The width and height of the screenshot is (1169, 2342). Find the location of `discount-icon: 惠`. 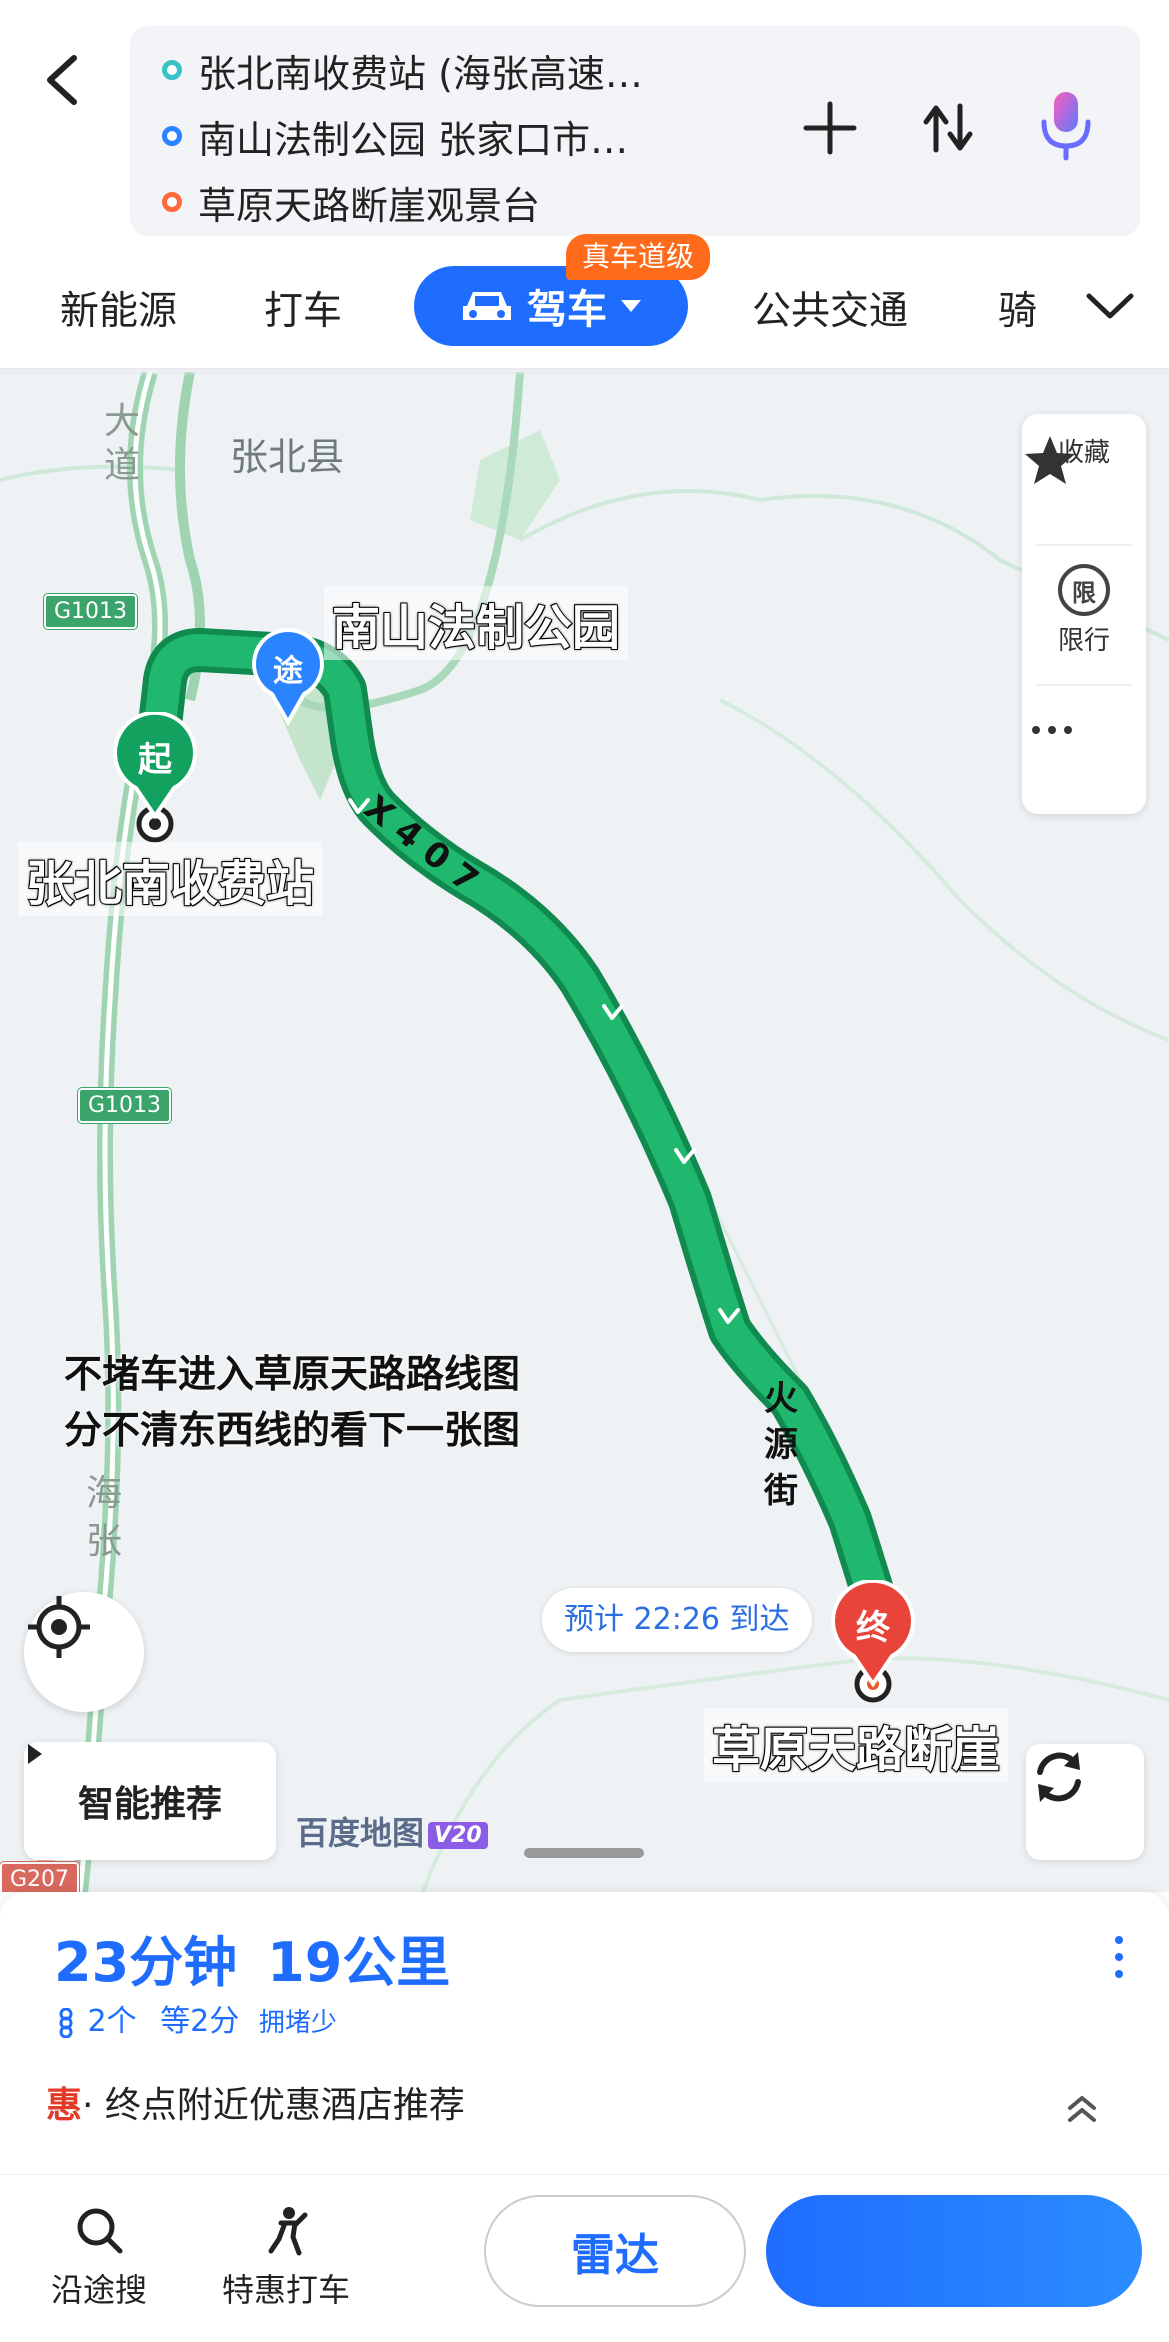

discount-icon: 惠 is located at coordinates (64, 2105).